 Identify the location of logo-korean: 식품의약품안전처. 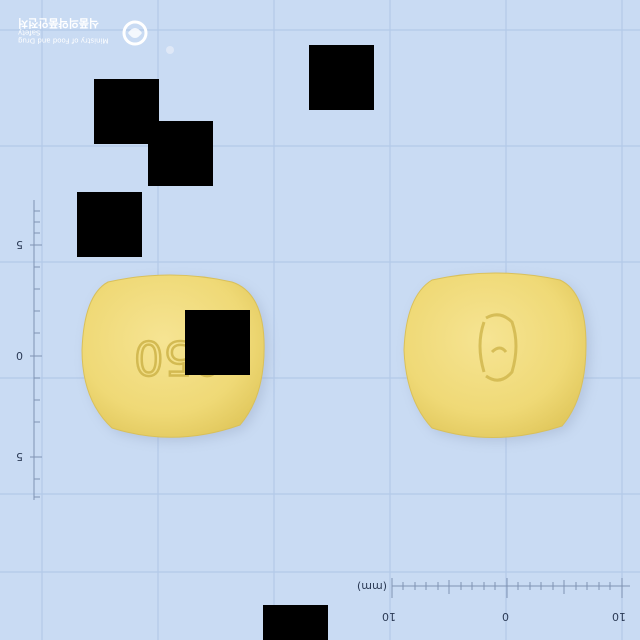
(58, 23).